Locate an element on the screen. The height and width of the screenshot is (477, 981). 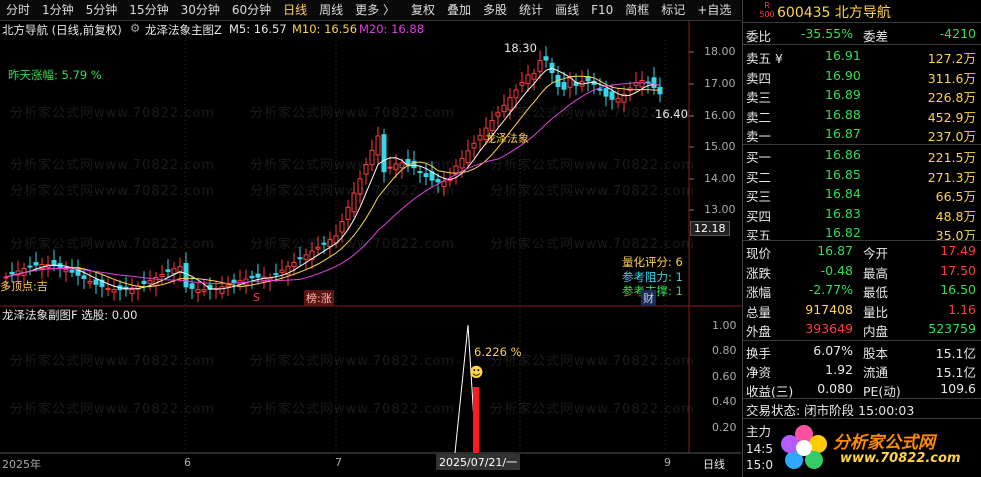
stat-value: 16.50 is located at coordinates (958, 289).